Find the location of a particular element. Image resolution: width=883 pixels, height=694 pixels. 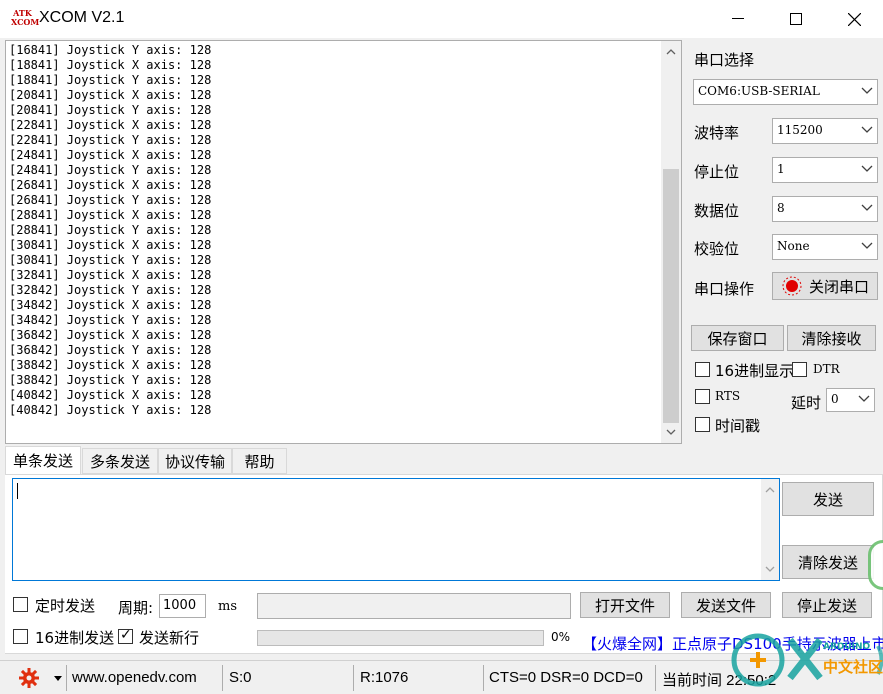

port-status-led-icon is located at coordinates (792, 286).